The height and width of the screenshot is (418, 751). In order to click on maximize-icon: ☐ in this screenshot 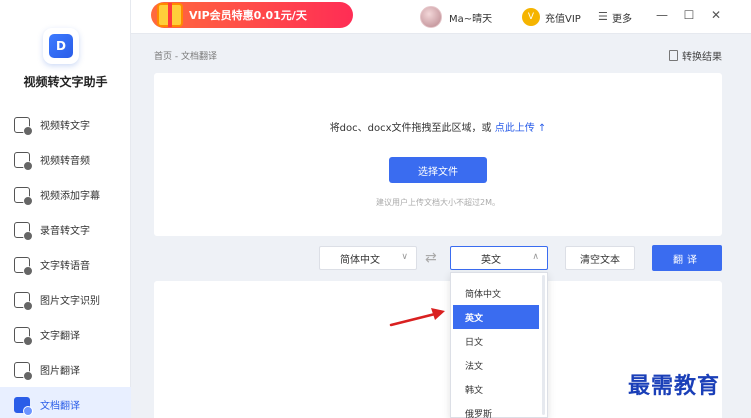, I will do `click(689, 15)`.